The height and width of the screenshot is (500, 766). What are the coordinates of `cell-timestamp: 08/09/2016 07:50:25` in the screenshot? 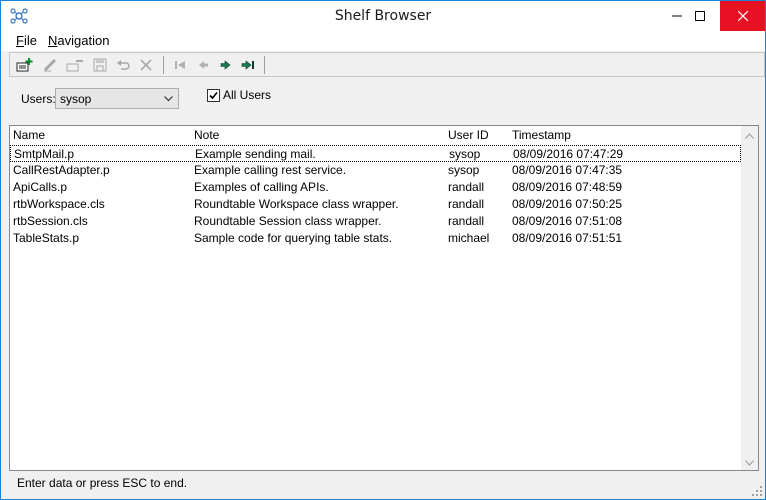 It's located at (567, 204).